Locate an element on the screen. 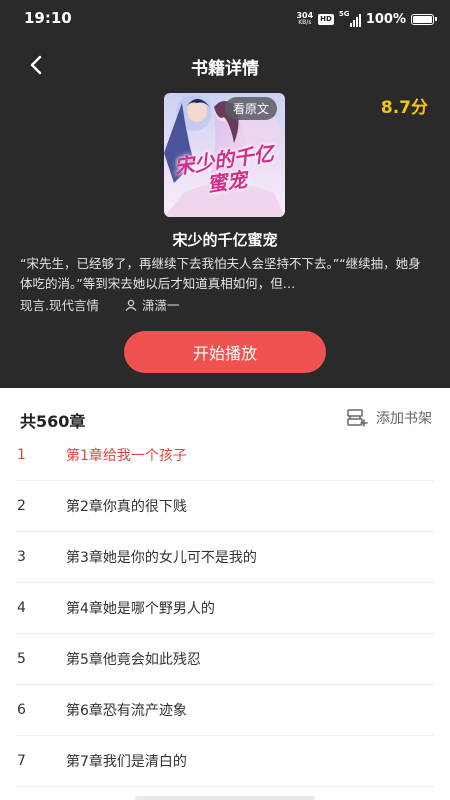 The height and width of the screenshot is (800, 450). chapter-list-item: 2 第2章你真的很下贱 is located at coordinates (225, 506).